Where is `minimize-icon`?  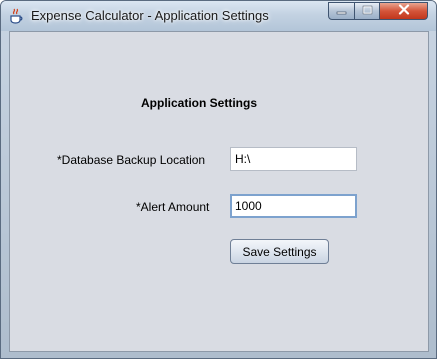 minimize-icon is located at coordinates (341, 11).